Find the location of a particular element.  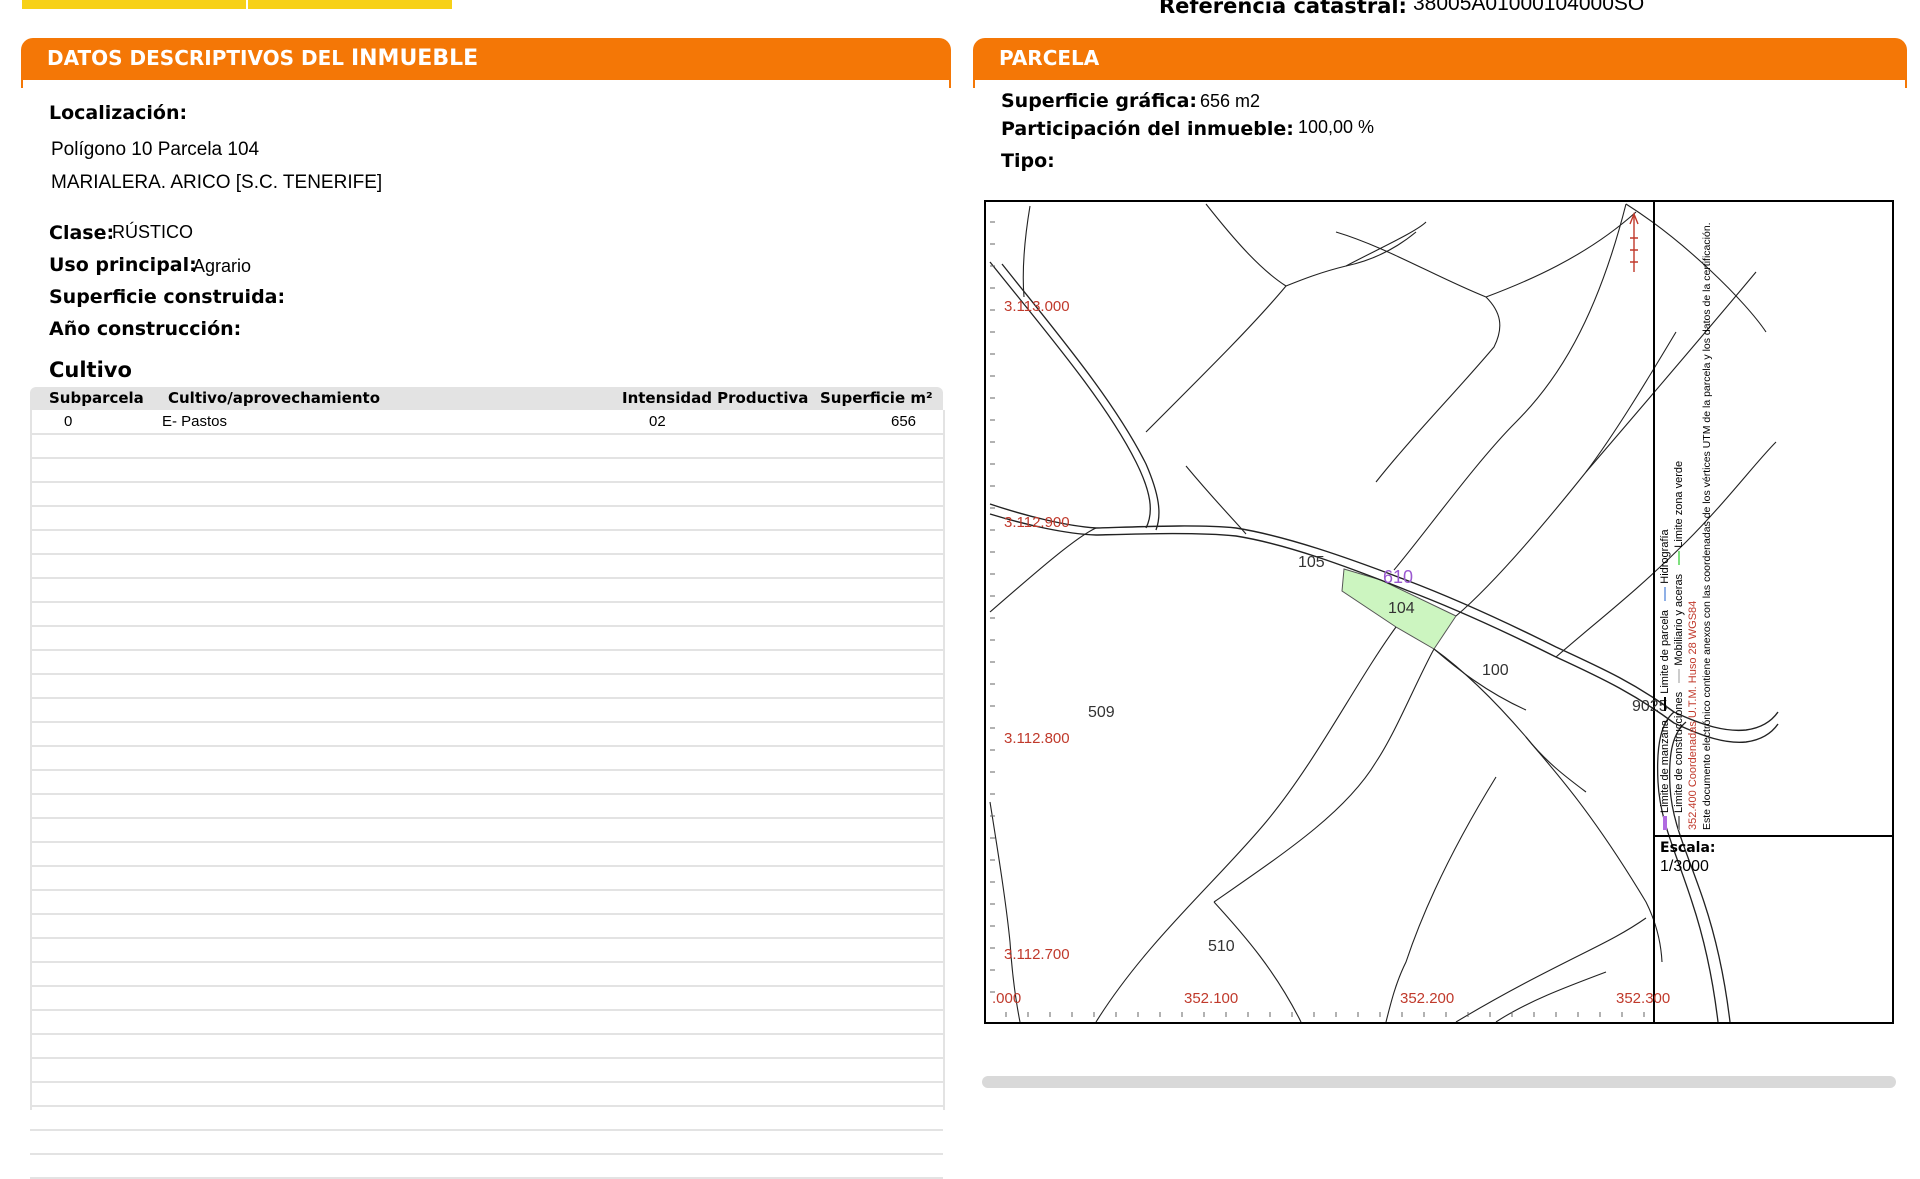

cell-superficie: 656 is located at coordinates (904, 421).